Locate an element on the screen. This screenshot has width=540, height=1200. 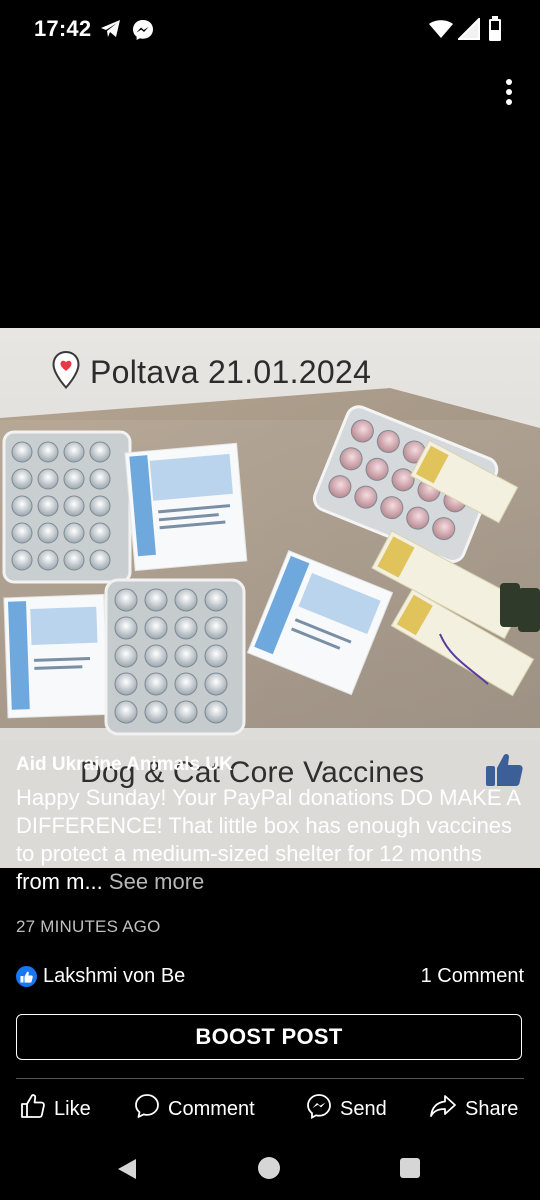
share-arrow-icon is located at coordinates (443, 1109).